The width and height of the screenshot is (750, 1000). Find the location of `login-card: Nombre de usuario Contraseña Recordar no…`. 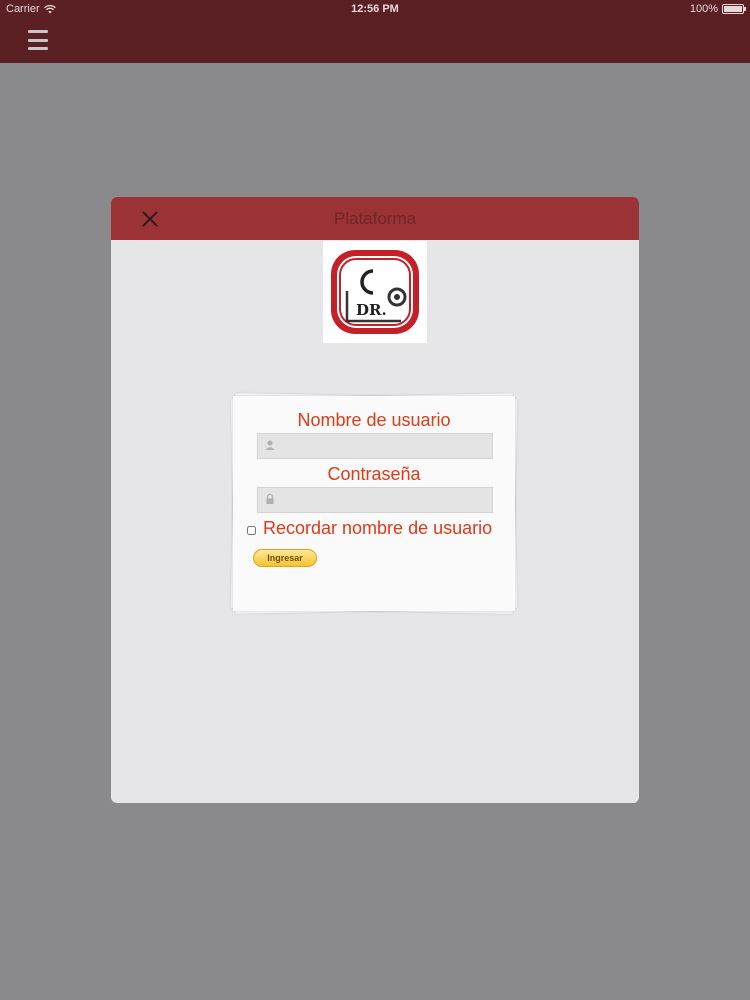

login-card: Nombre de usuario Contraseña Recordar no… is located at coordinates (374, 503).